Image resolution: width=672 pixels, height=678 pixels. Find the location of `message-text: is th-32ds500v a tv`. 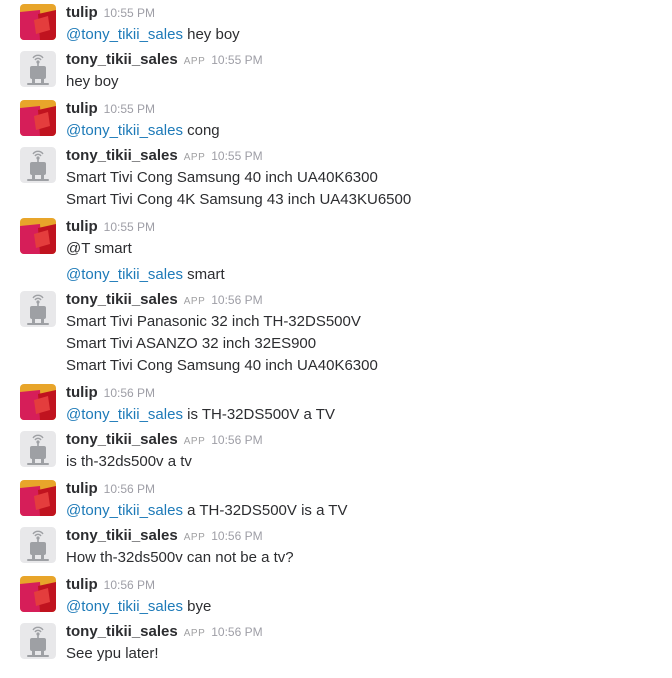

message-text: is th-32ds500v a tv is located at coordinates (129, 461).